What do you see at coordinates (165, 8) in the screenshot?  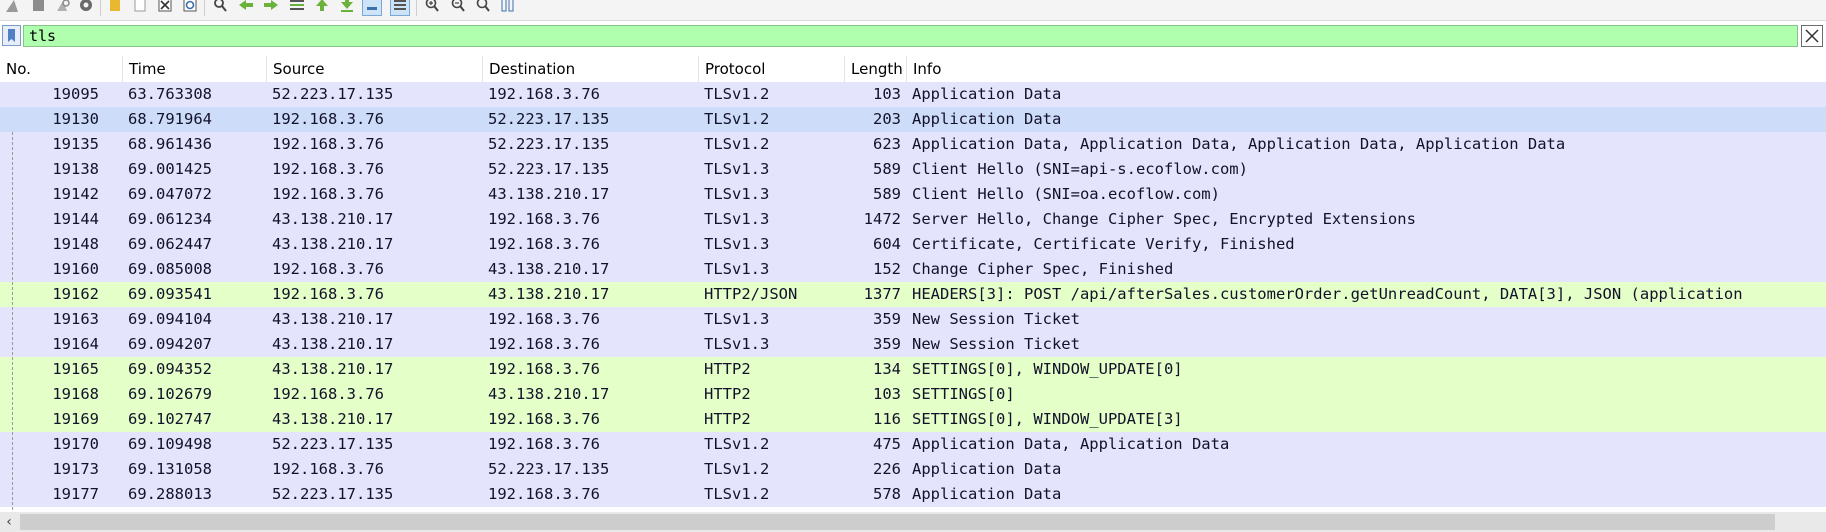 I see `close-file-icon` at bounding box center [165, 8].